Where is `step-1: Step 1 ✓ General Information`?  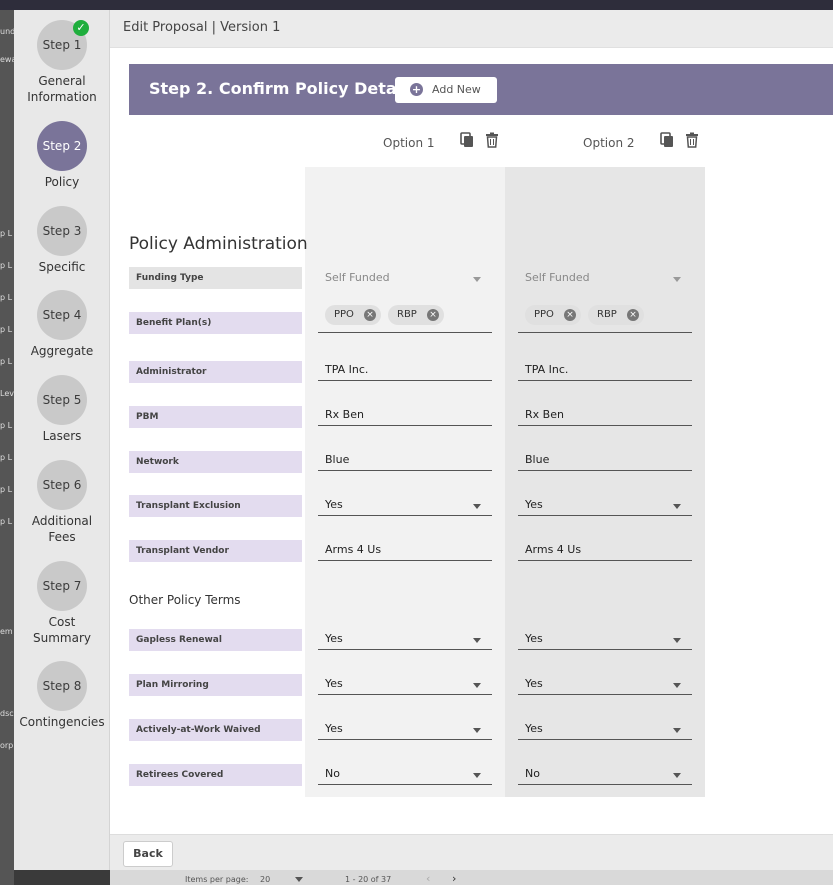
step-1: Step 1 ✓ General Information is located at coordinates (62, 62).